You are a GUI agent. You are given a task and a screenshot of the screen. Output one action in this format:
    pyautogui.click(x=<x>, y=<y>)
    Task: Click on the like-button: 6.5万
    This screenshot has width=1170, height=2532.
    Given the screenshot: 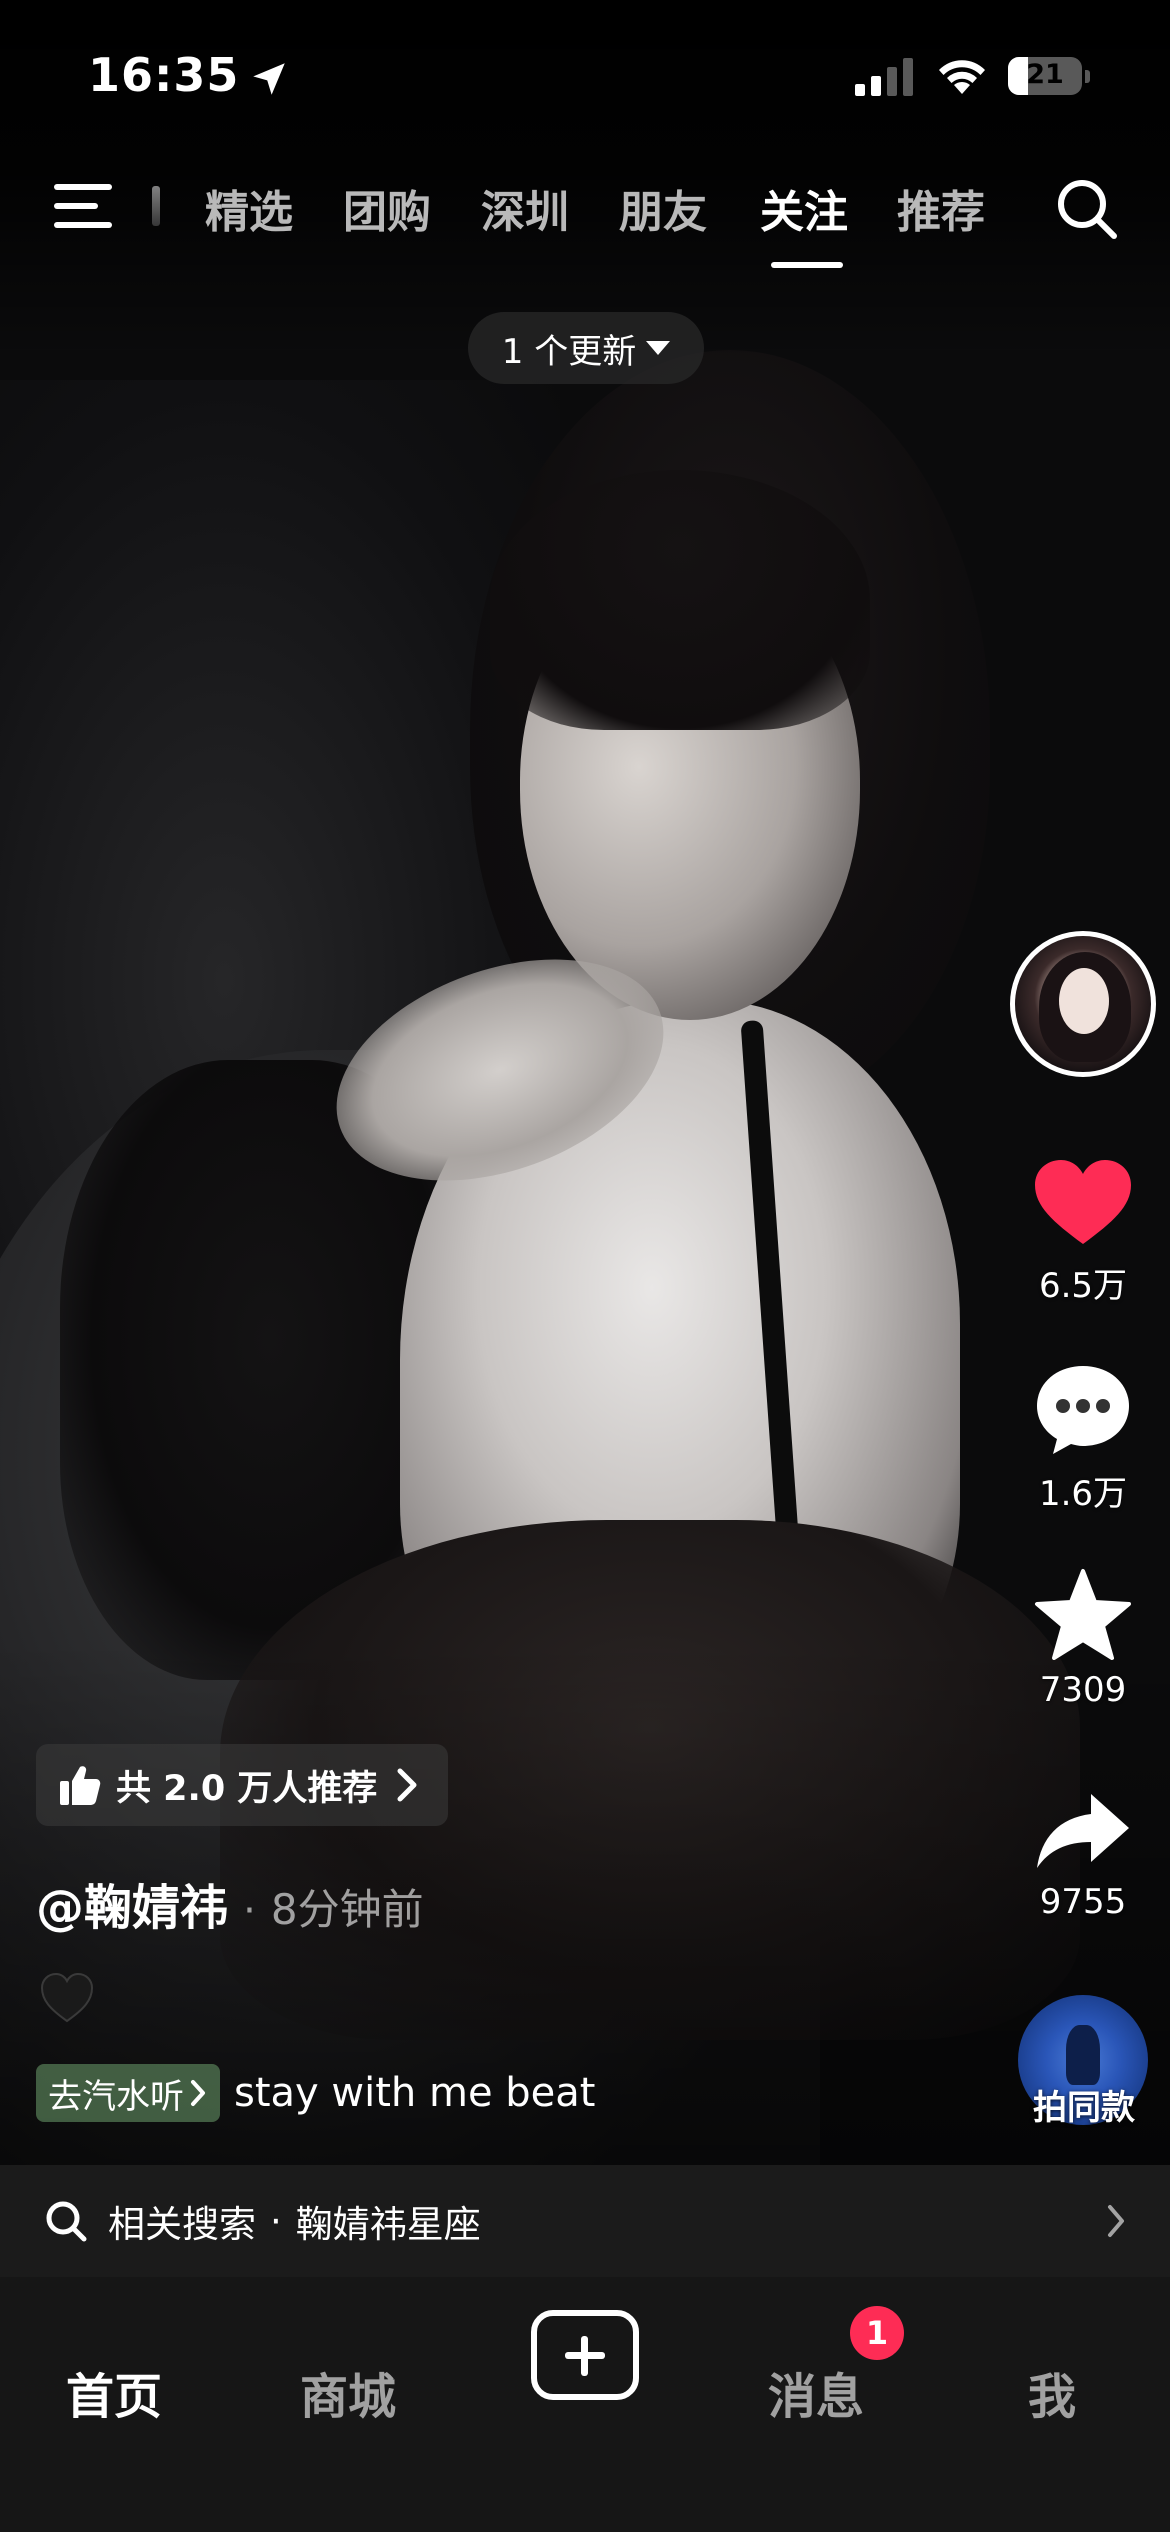 What is the action you would take?
    pyautogui.click(x=1083, y=1232)
    